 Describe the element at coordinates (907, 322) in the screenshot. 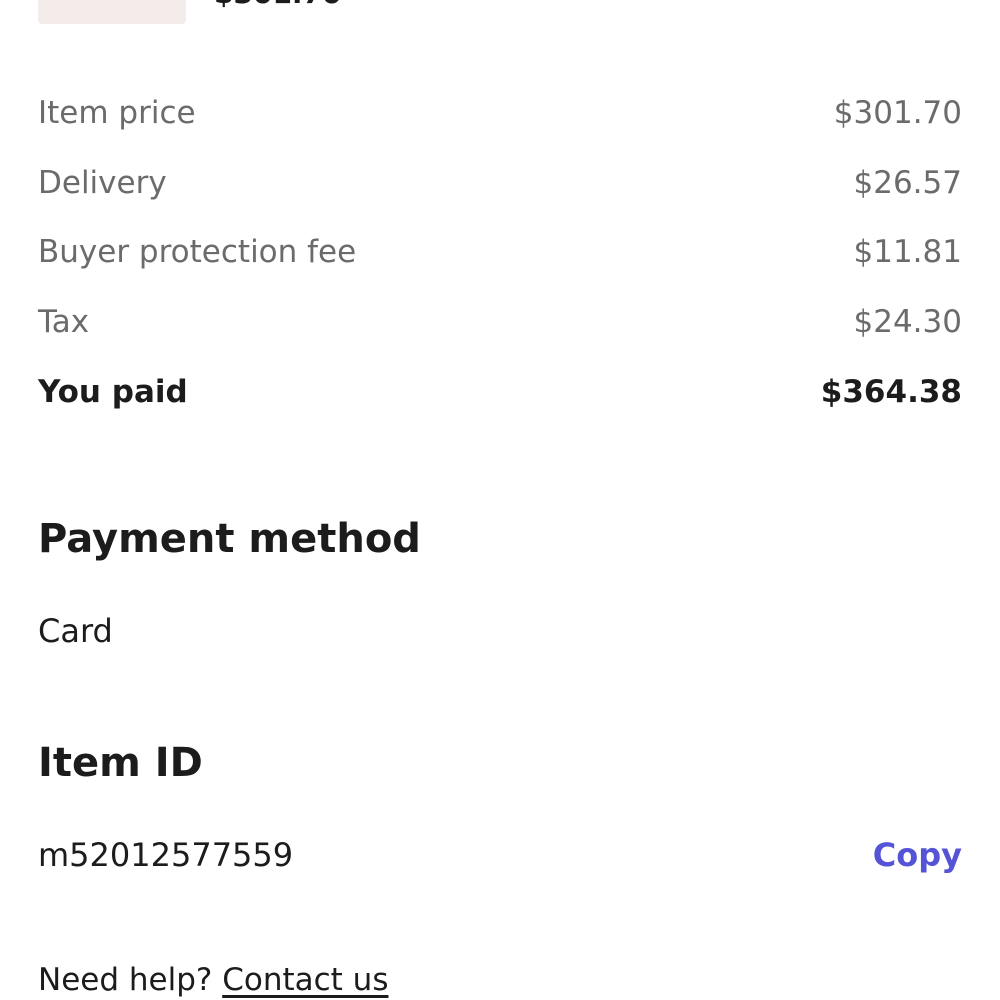

I see `row-value: $24.30` at that location.